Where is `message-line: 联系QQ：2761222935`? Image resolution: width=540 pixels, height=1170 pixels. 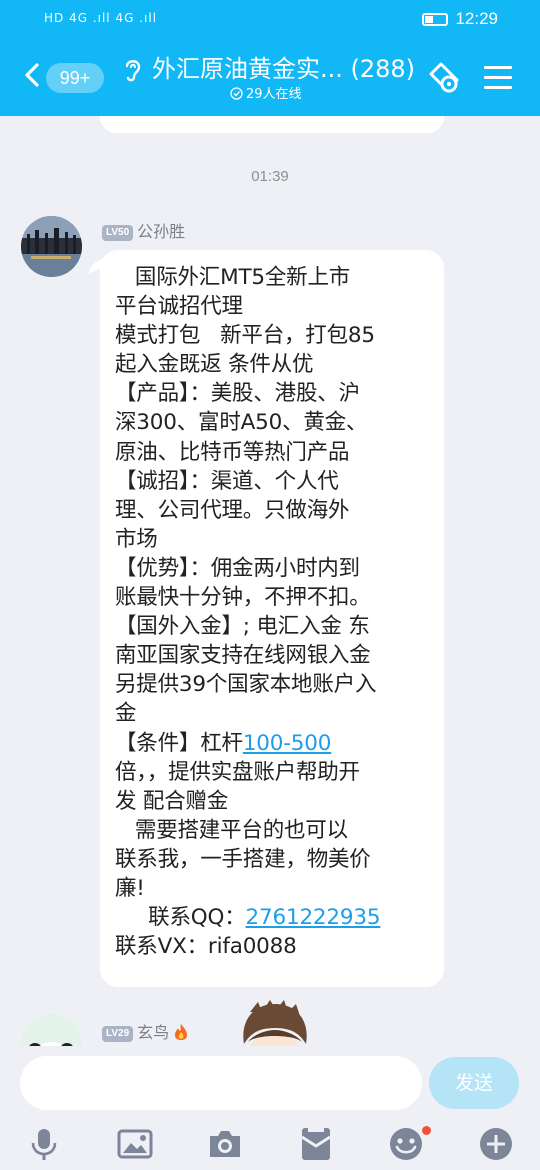
message-line: 联系QQ：2761222935 is located at coordinates (248, 918).